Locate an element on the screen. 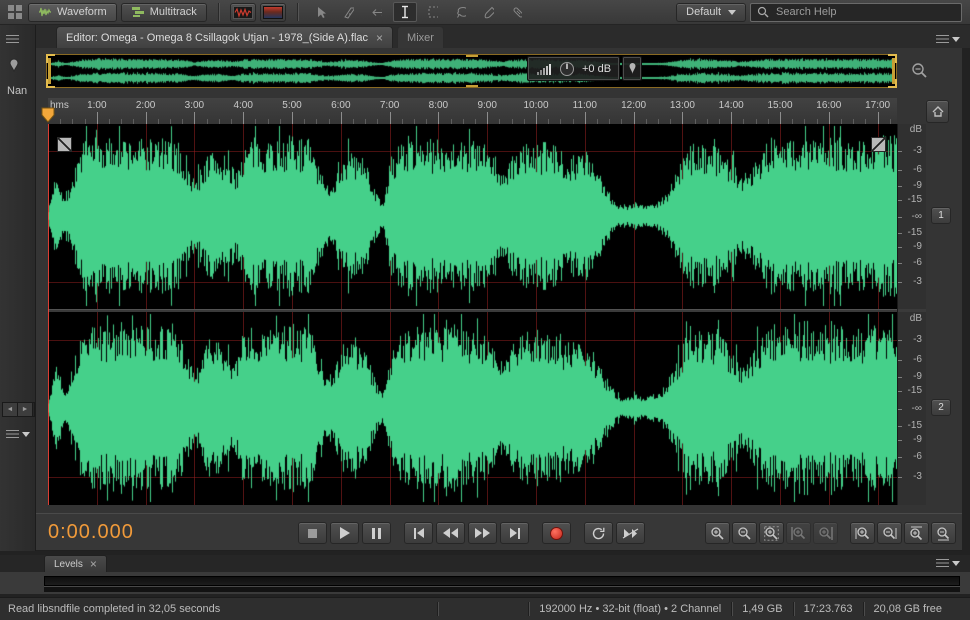 The height and width of the screenshot is (620, 970). timeline-label: 14:00 is located at coordinates (731, 105).